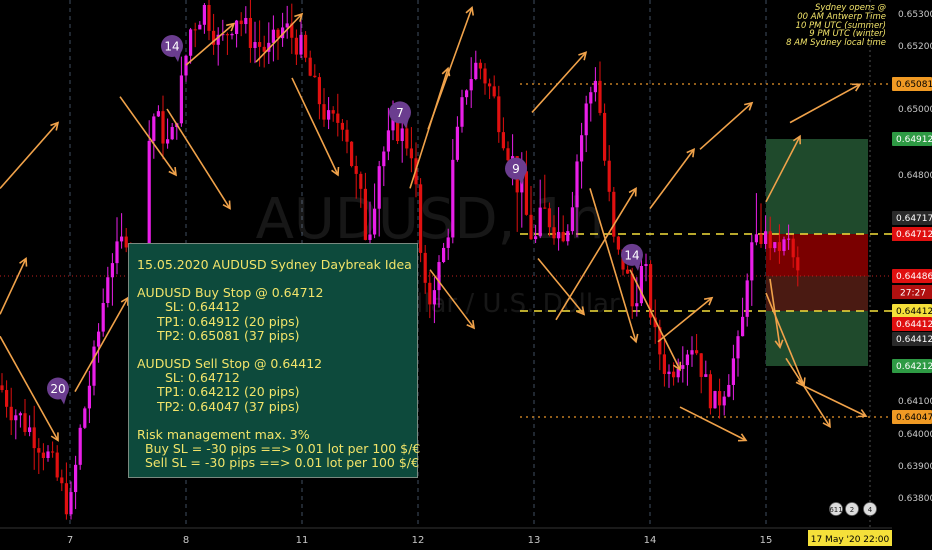 This screenshot has height=550, width=932. I want to click on time-tick-label: 11, so click(302, 540).